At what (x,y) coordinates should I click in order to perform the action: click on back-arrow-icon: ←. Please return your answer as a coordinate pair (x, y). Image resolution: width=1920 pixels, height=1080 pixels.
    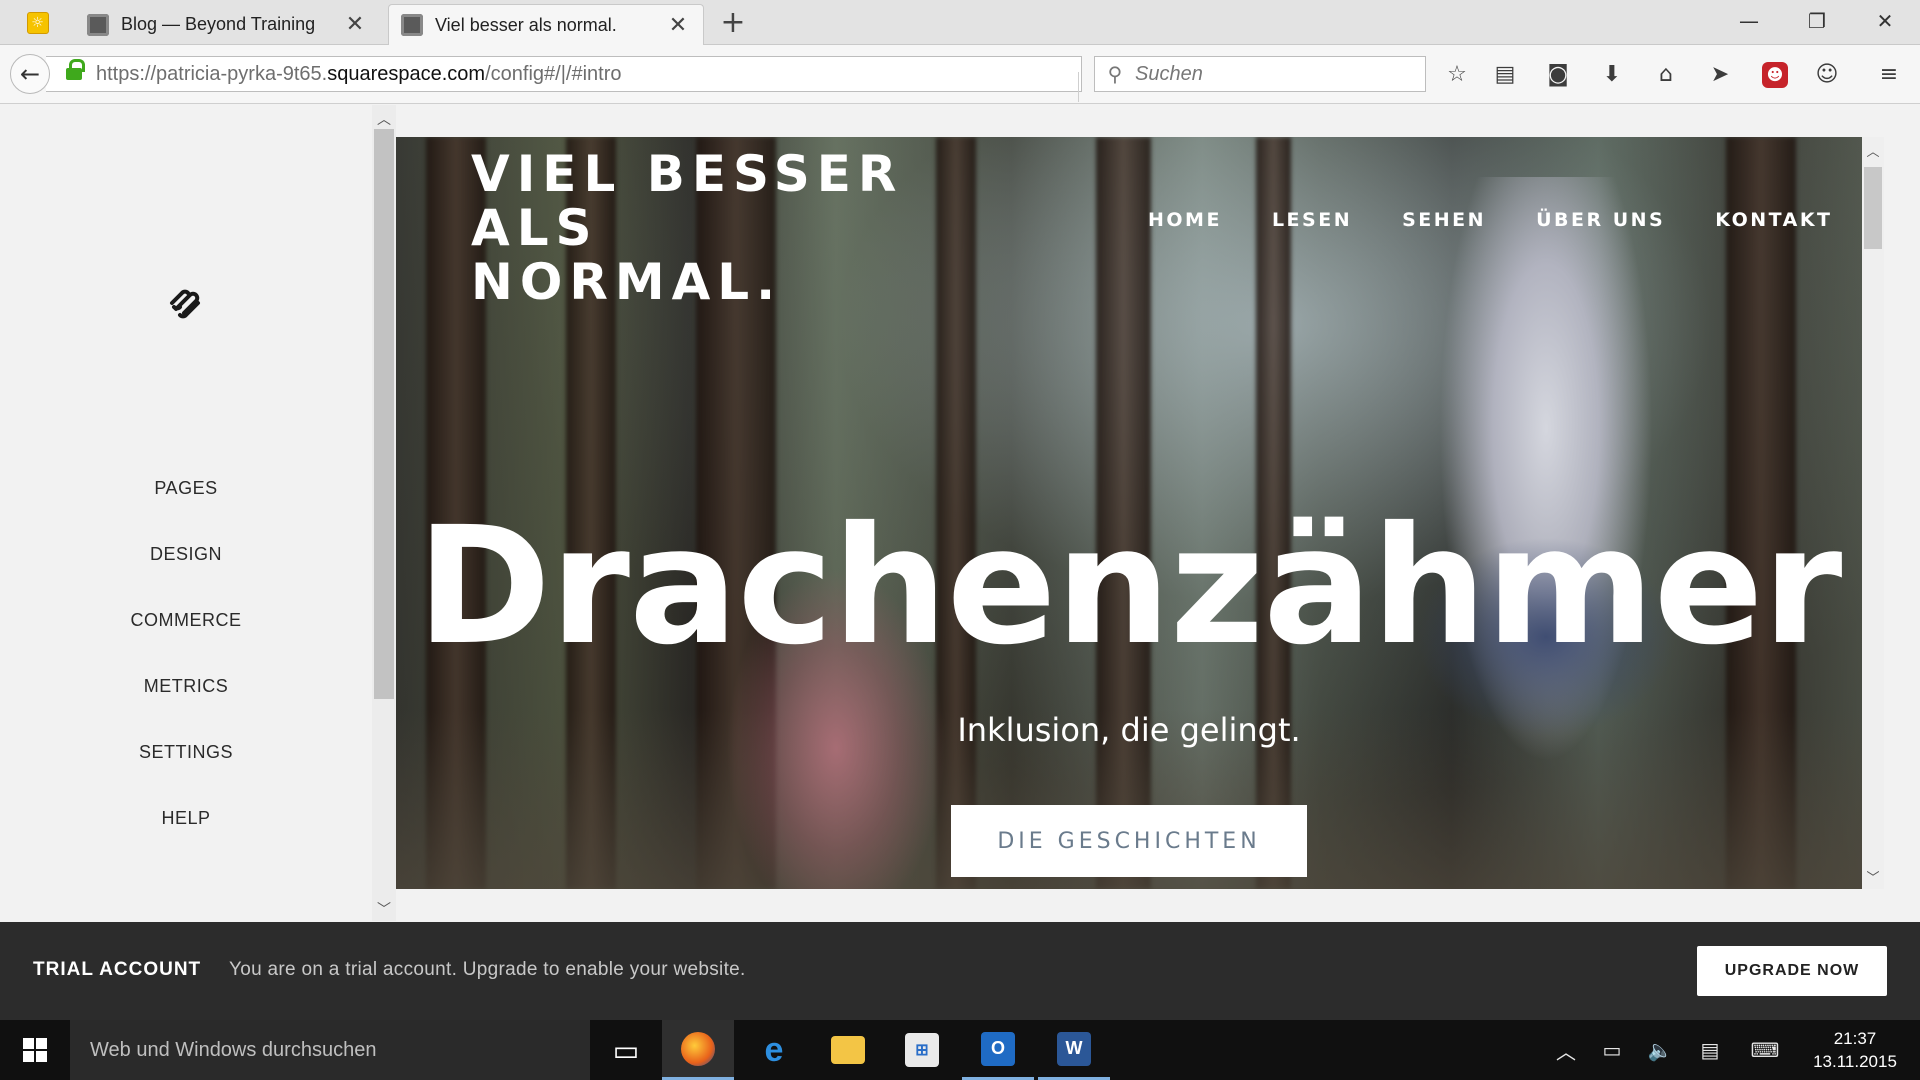
    Looking at the image, I should click on (30, 74).